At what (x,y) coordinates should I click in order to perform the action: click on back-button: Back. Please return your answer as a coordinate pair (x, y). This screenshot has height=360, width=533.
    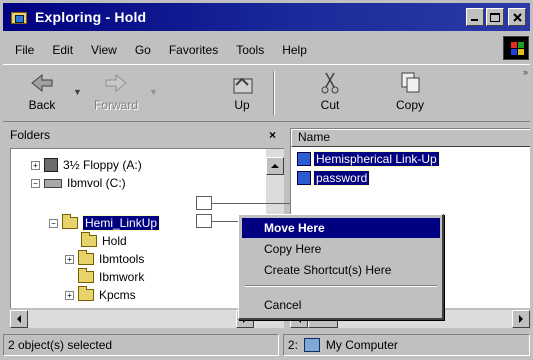
    Looking at the image, I should click on (42, 91).